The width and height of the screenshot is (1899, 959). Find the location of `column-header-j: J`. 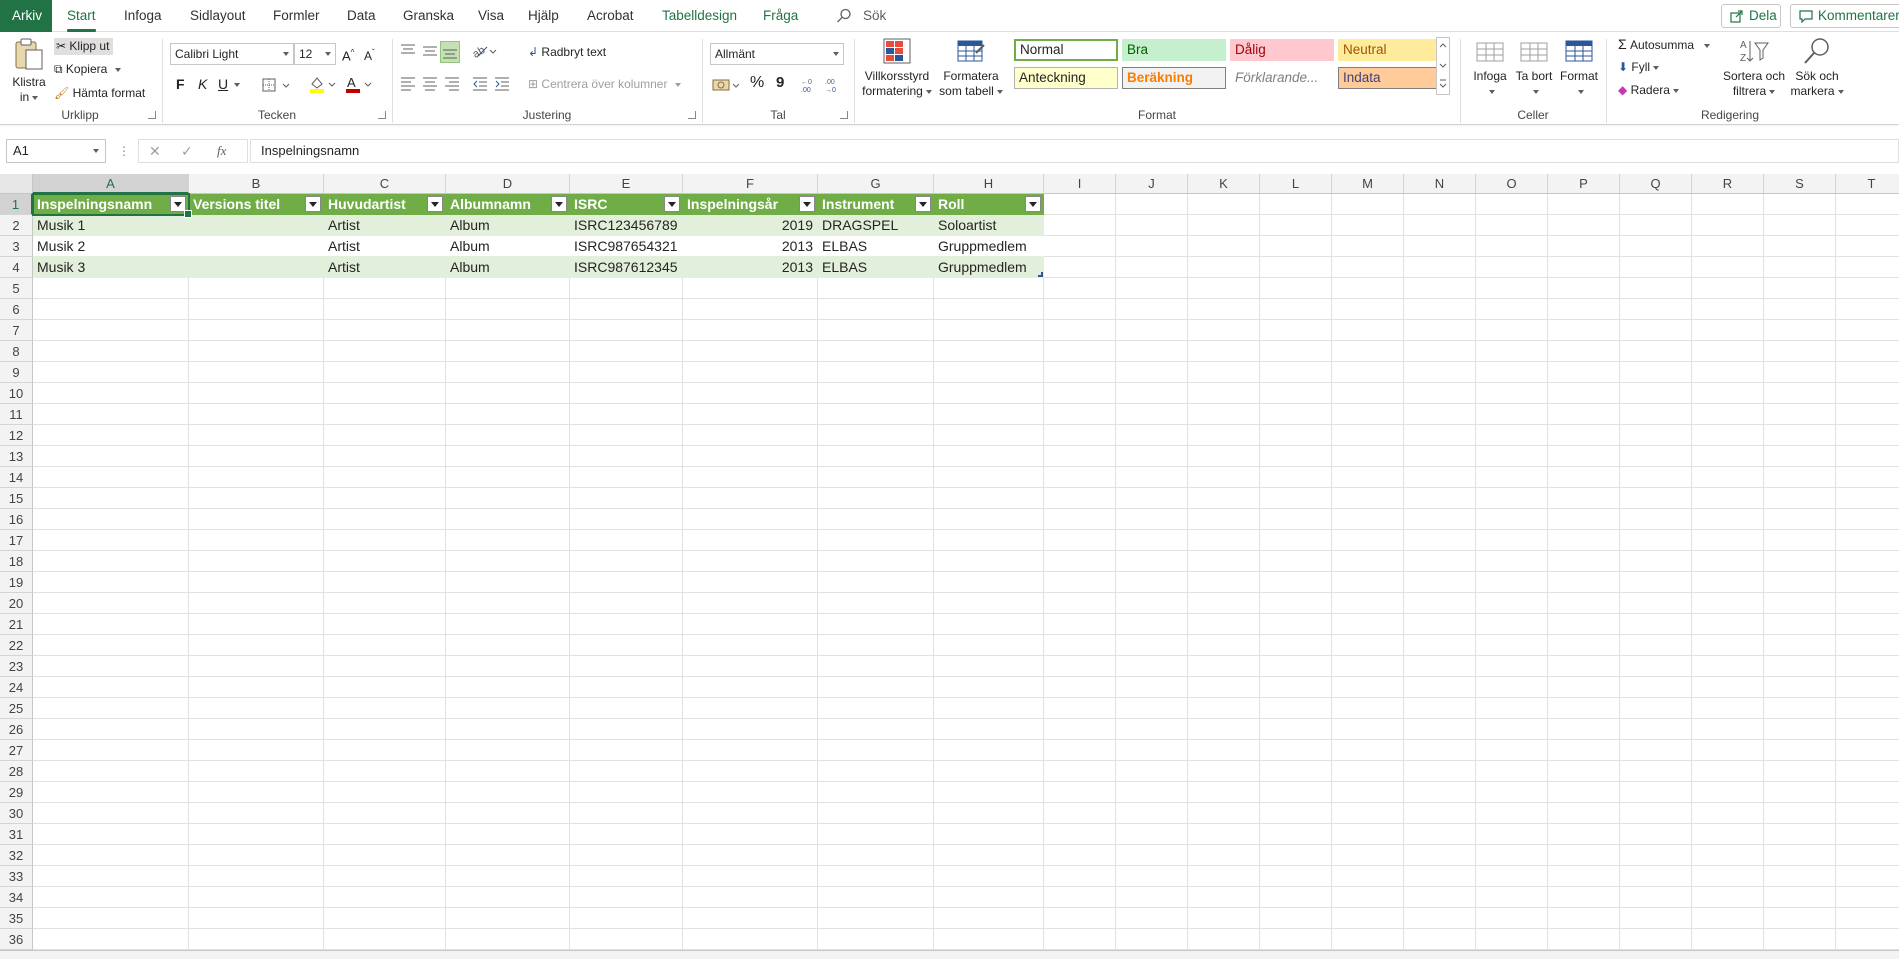

column-header-j: J is located at coordinates (1152, 184).